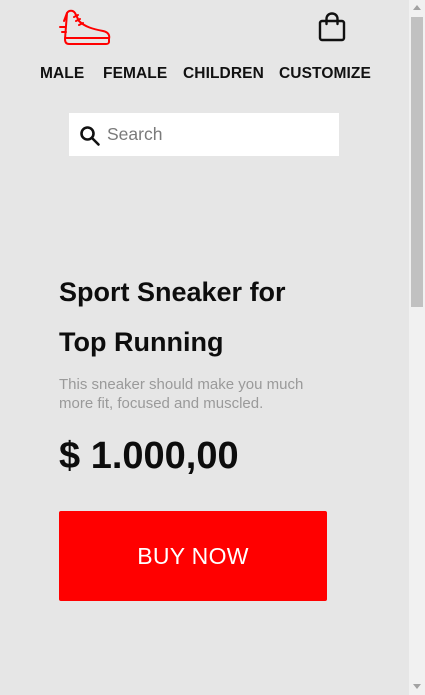 This screenshot has width=425, height=695. I want to click on nav-item-male: MALE, so click(62, 74).